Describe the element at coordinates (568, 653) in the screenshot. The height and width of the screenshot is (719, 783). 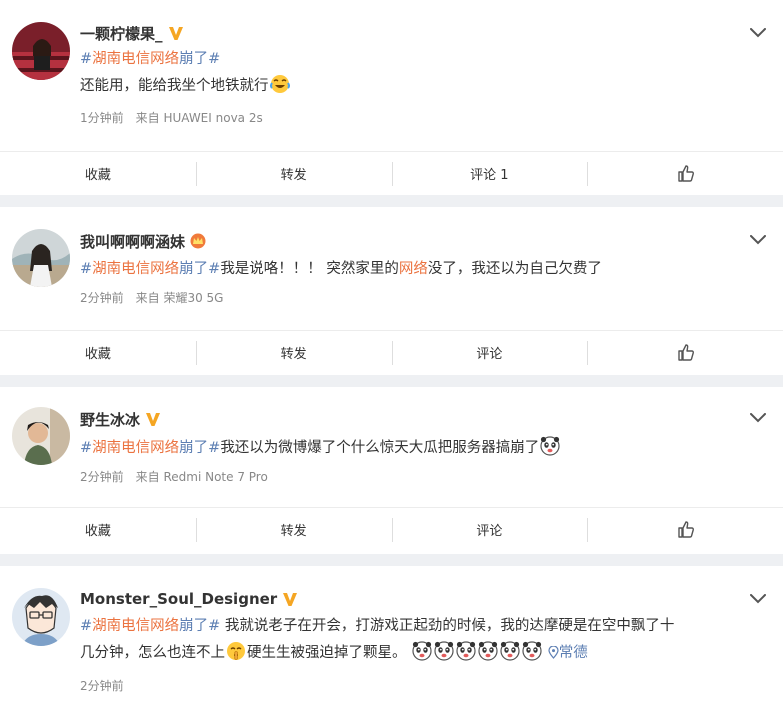
I see `location-link: 常德` at that location.